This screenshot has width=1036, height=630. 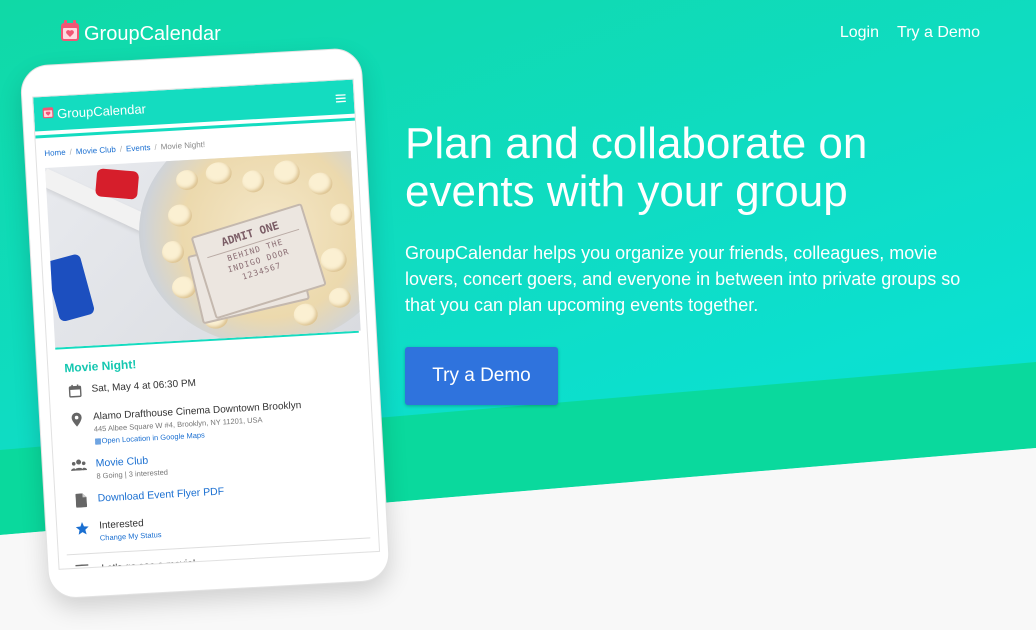 What do you see at coordinates (55, 153) in the screenshot?
I see `breadcrumb-home: Home` at bounding box center [55, 153].